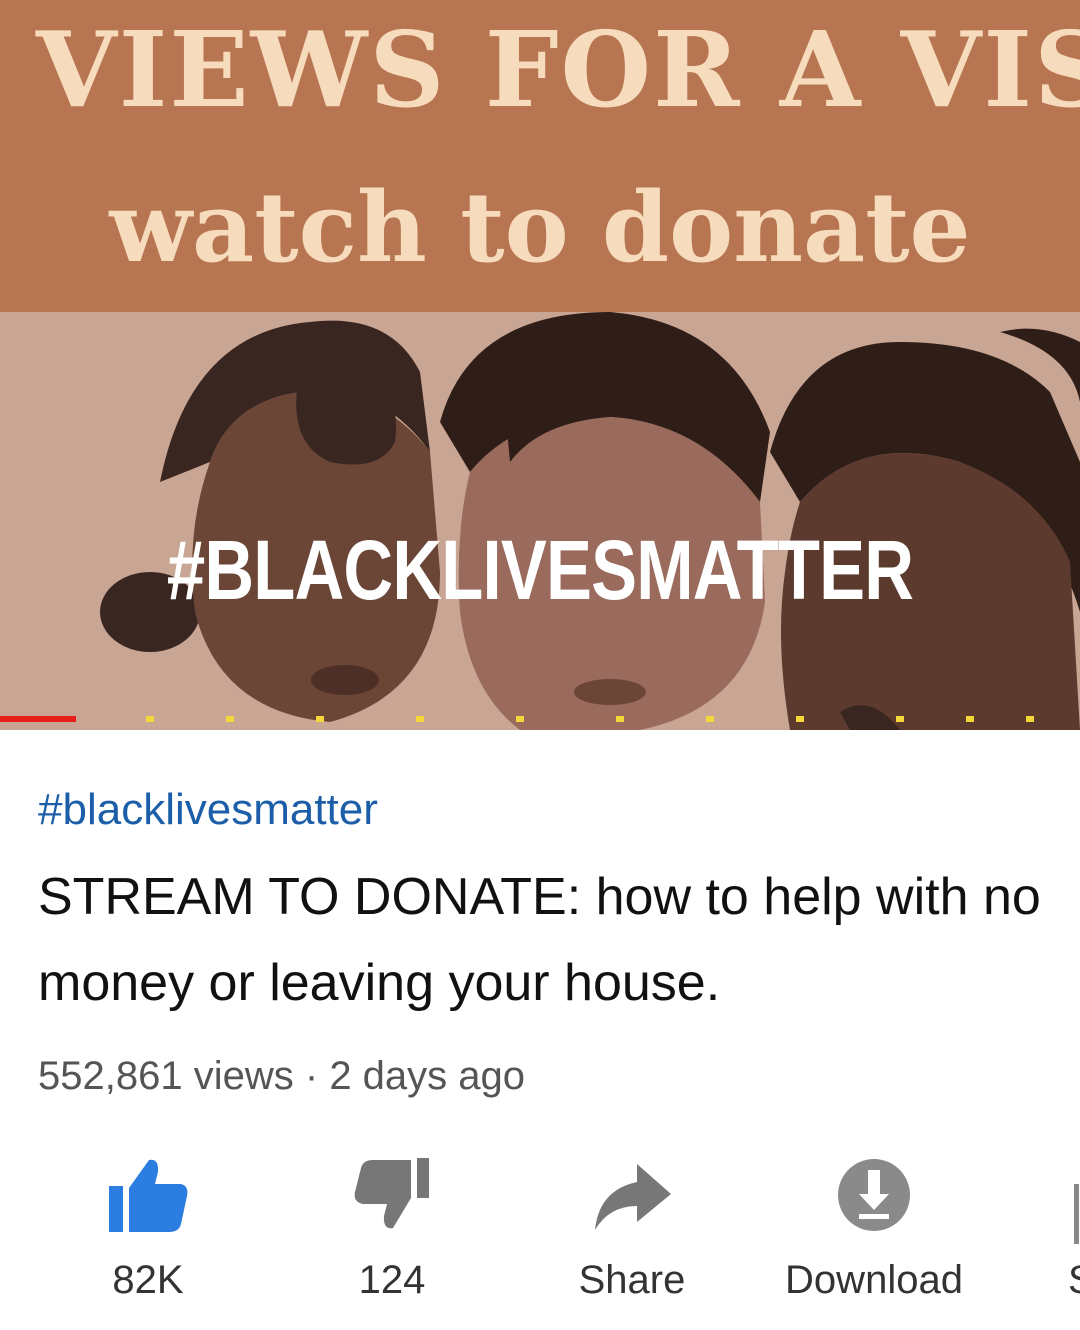  What do you see at coordinates (392, 1240) in the screenshot?
I see `dislike-button: 124` at bounding box center [392, 1240].